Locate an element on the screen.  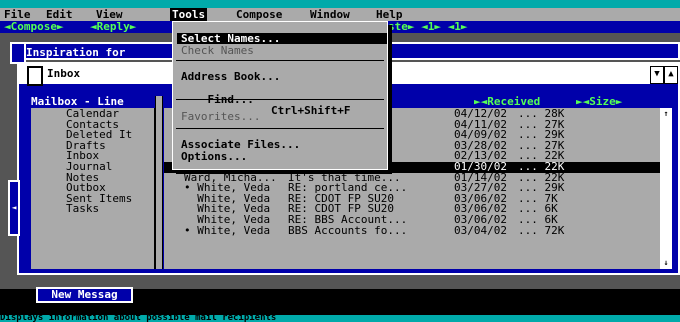
scroll-up-icon: ↑ is located at coordinates (666, 114).